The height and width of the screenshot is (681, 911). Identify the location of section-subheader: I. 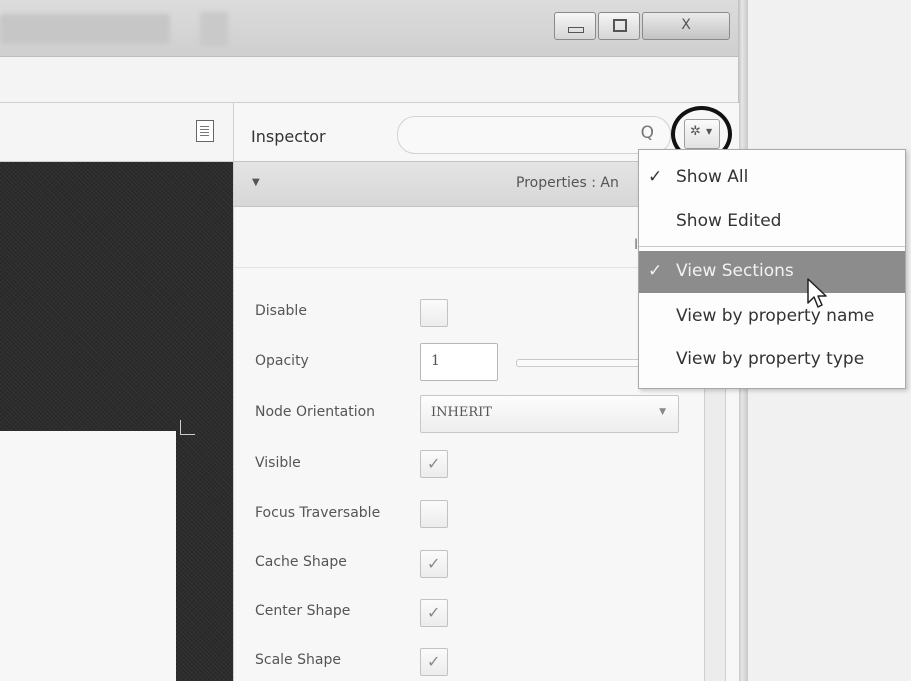
(469, 247).